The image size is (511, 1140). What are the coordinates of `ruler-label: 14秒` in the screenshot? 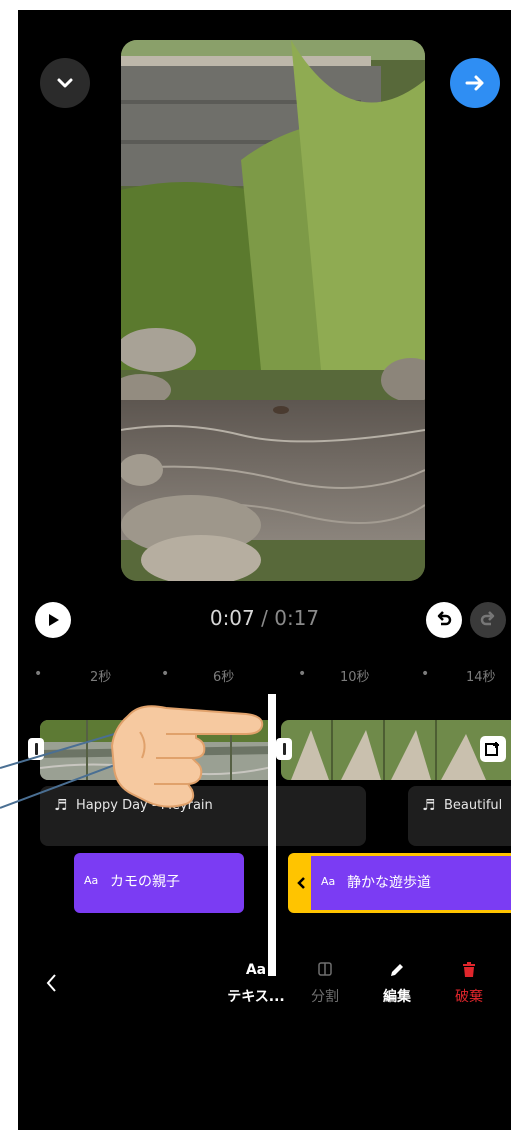 It's located at (481, 677).